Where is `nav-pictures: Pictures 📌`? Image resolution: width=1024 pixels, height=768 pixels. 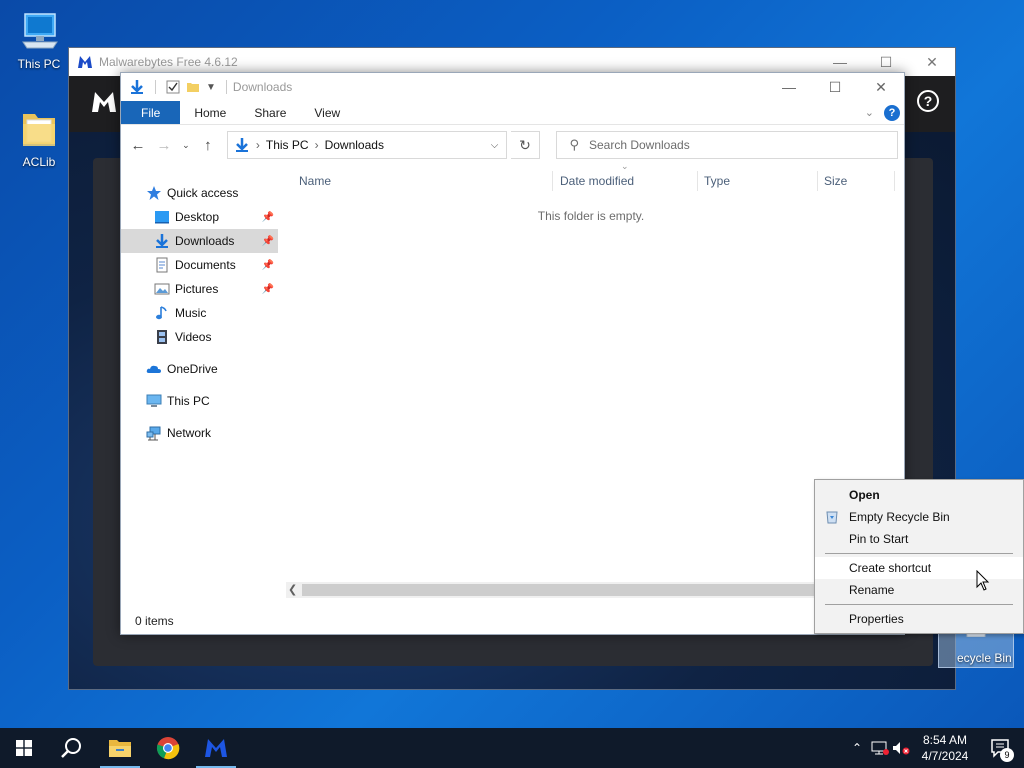
nav-pictures: Pictures 📌 is located at coordinates (199, 289).